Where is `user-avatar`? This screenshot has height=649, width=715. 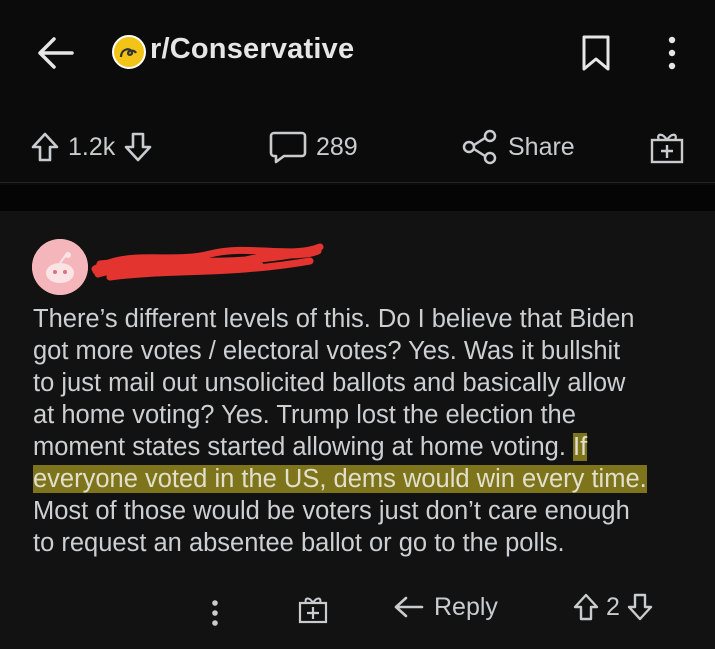 user-avatar is located at coordinates (60, 267).